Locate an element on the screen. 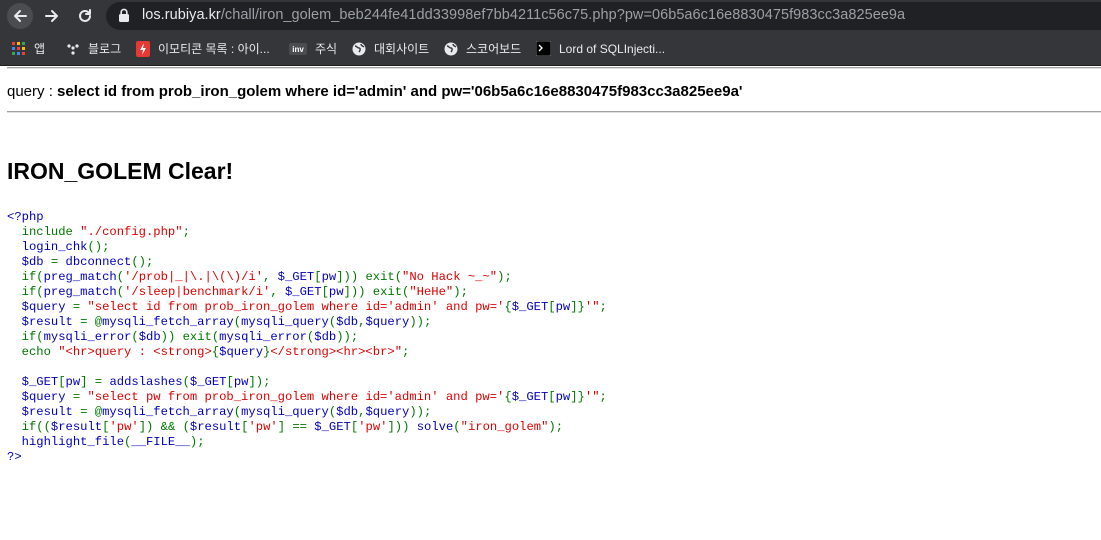  code-token: __FILE__ is located at coordinates (160, 442).